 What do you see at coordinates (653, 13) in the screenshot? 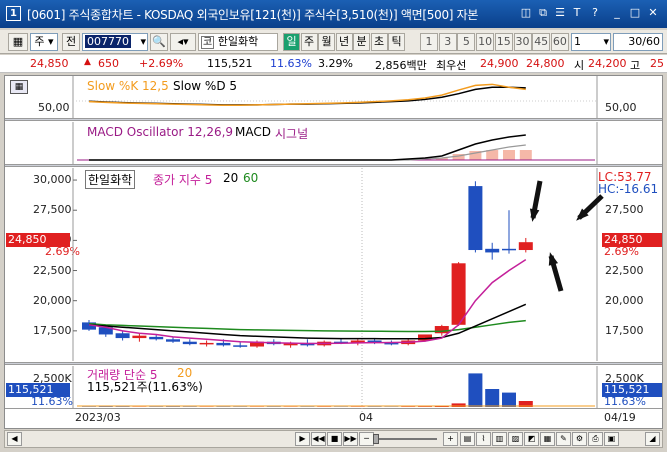
I see `close-icon: ✕` at bounding box center [653, 13].